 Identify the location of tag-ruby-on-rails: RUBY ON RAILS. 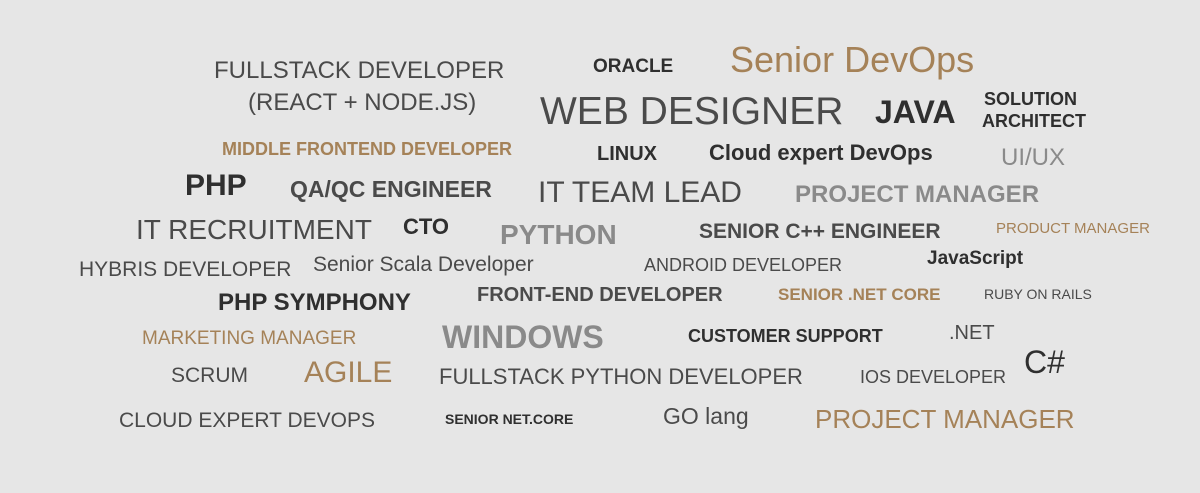
(1038, 294).